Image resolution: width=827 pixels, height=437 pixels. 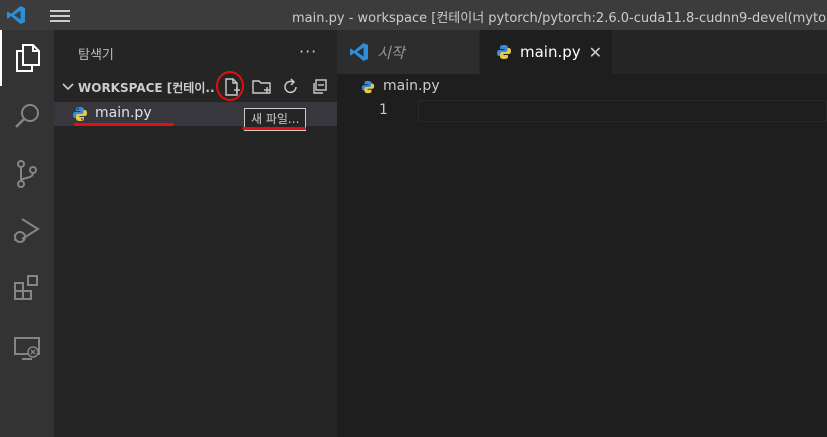 I want to click on refresh-icon, so click(x=290, y=86).